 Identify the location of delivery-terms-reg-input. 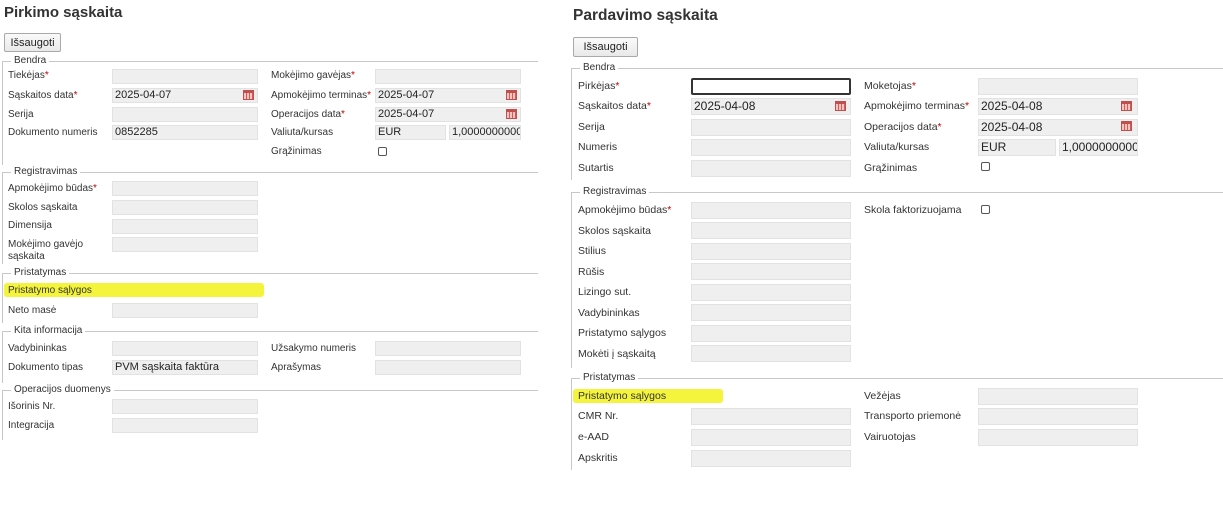
(771, 333).